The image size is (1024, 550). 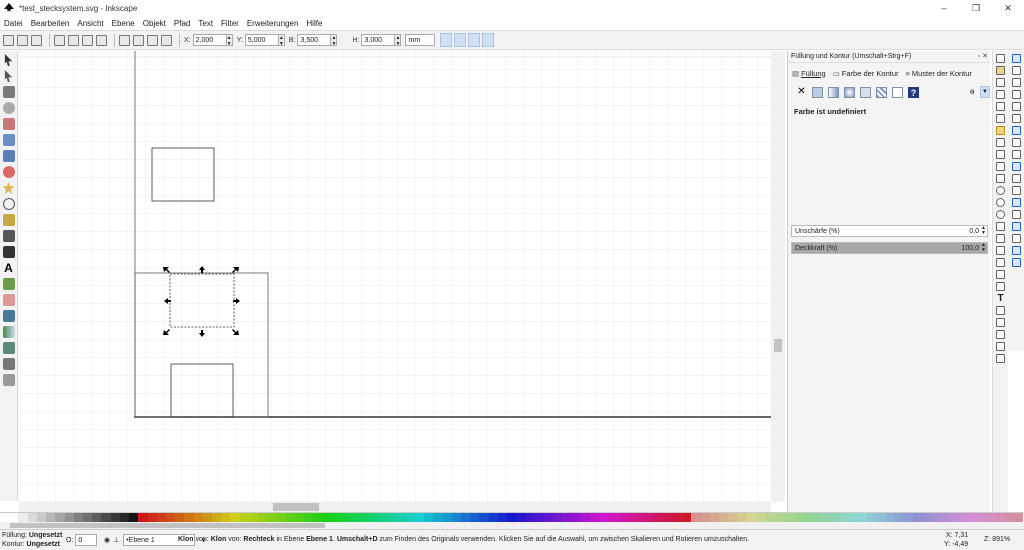 I want to click on zoom-page-icon, so click(x=1000, y=214).